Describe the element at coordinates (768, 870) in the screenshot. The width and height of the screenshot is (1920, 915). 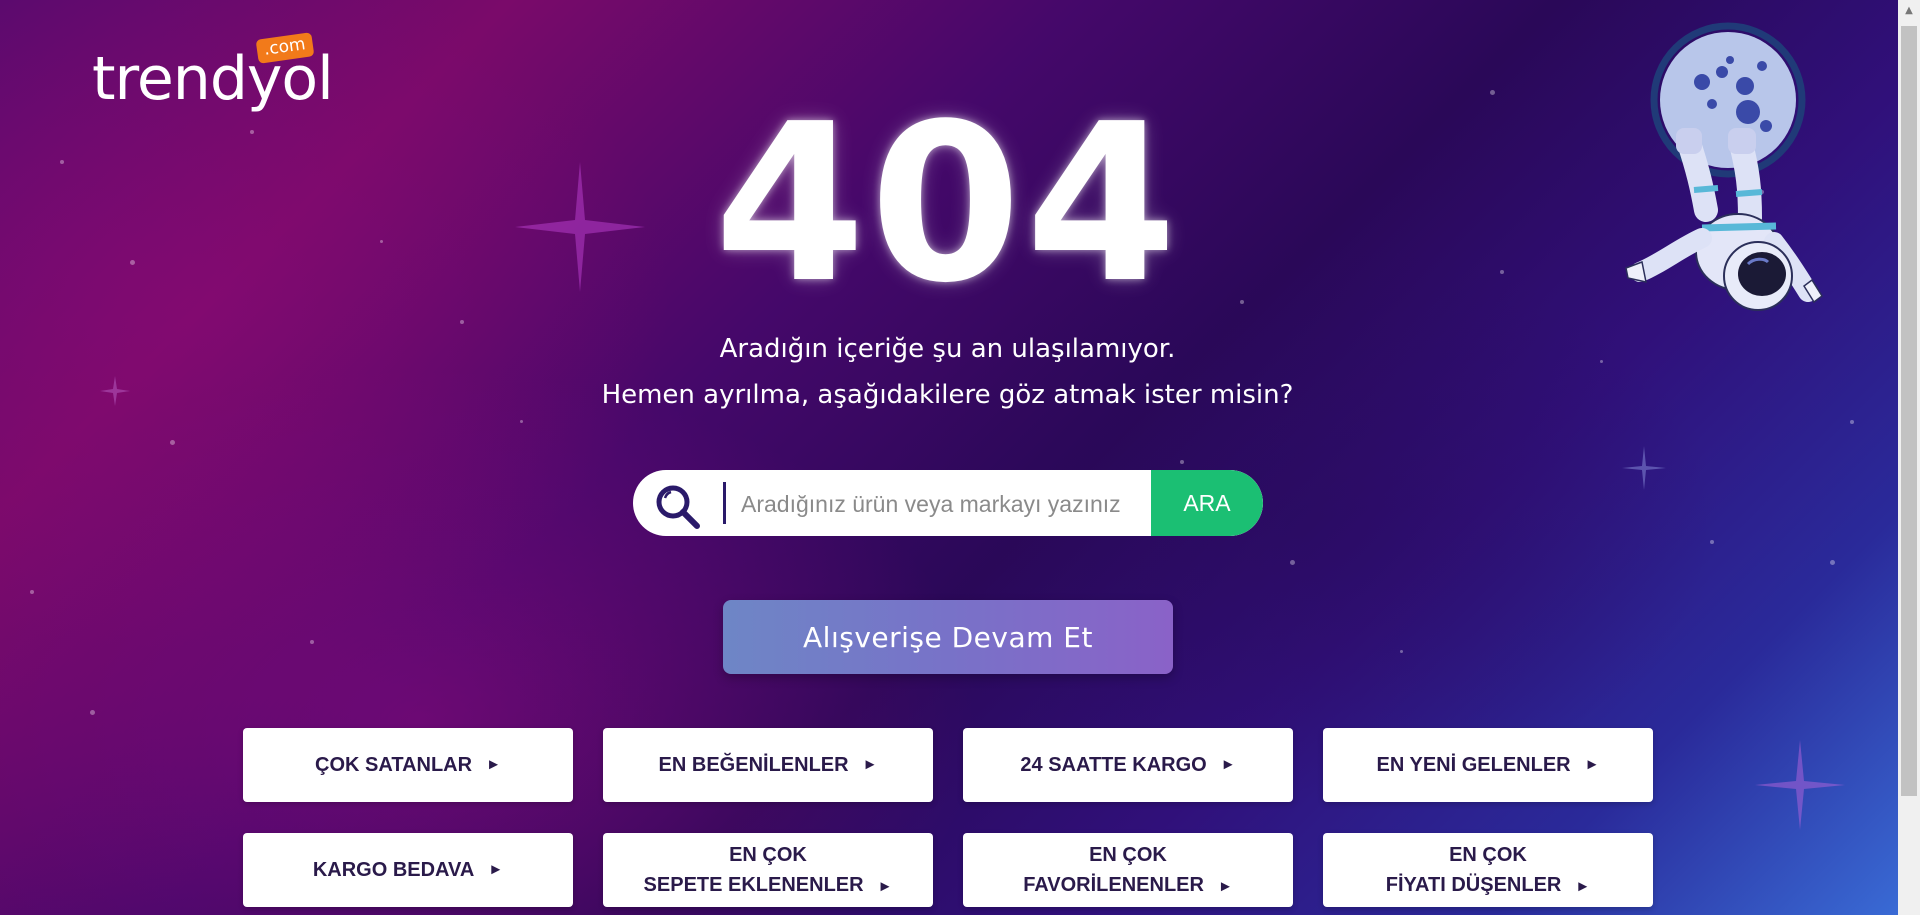
I see `category-button-en-cok-sepete-eklenenler: EN ÇOK SEPETE EKLENENLER ►` at that location.